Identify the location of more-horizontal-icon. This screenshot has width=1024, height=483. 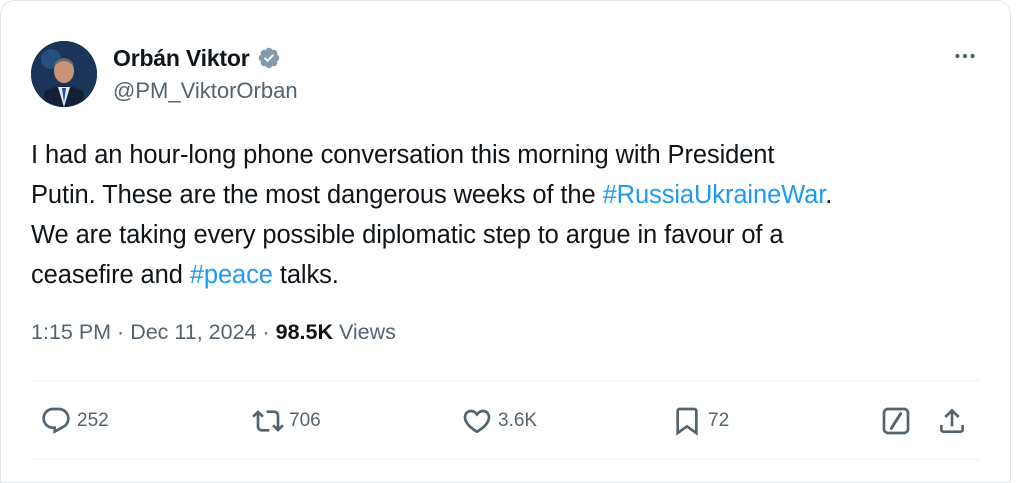
(965, 56).